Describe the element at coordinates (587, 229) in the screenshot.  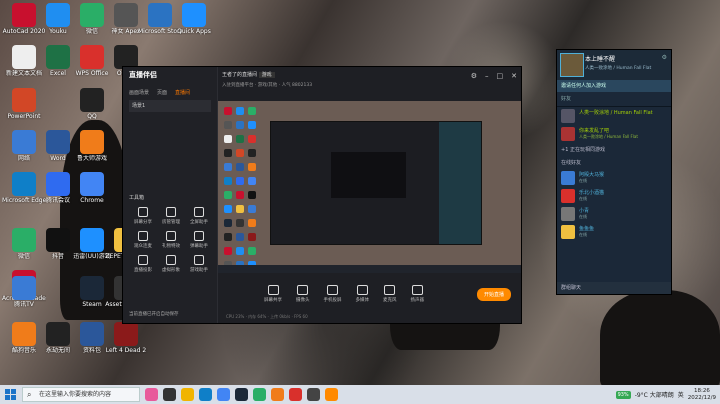
I see `friend-name: 鱼鱼鱼` at that location.